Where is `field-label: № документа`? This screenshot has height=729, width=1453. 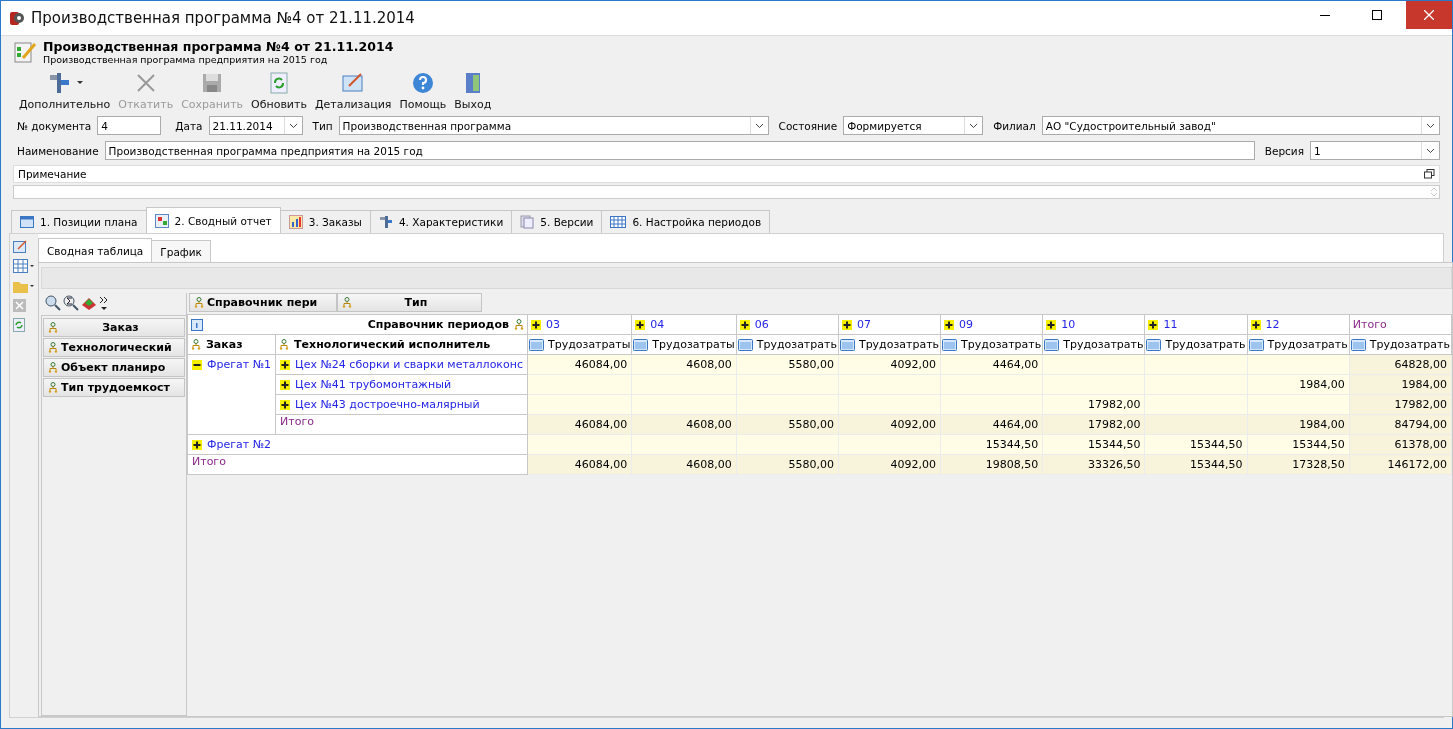 field-label: № документа is located at coordinates (54, 125).